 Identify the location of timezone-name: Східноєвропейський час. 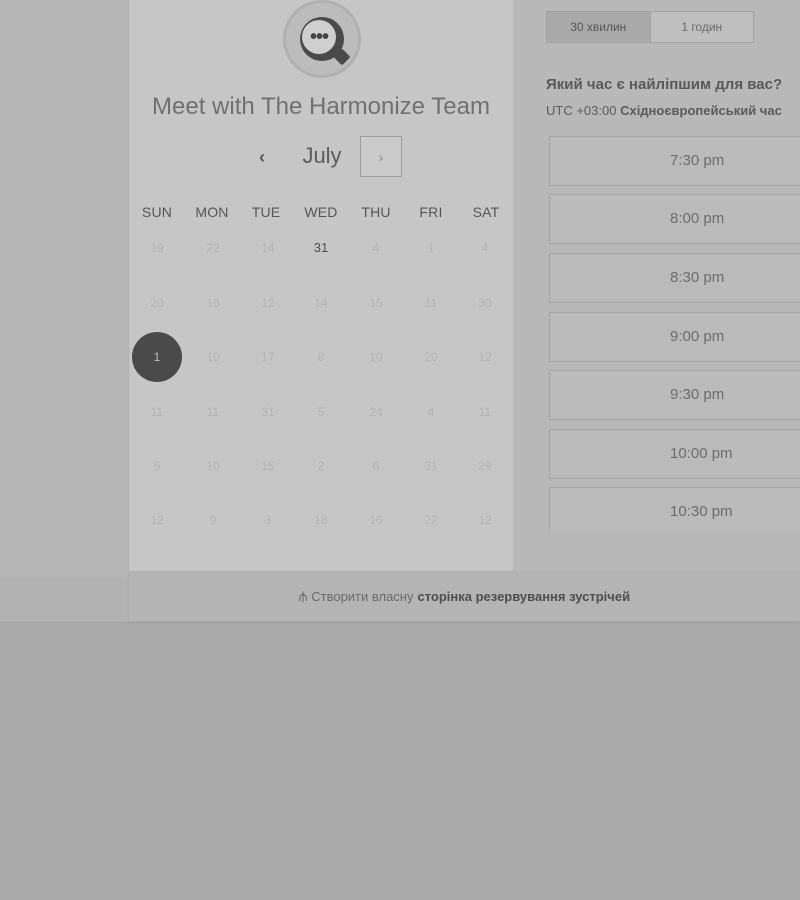
(701, 110).